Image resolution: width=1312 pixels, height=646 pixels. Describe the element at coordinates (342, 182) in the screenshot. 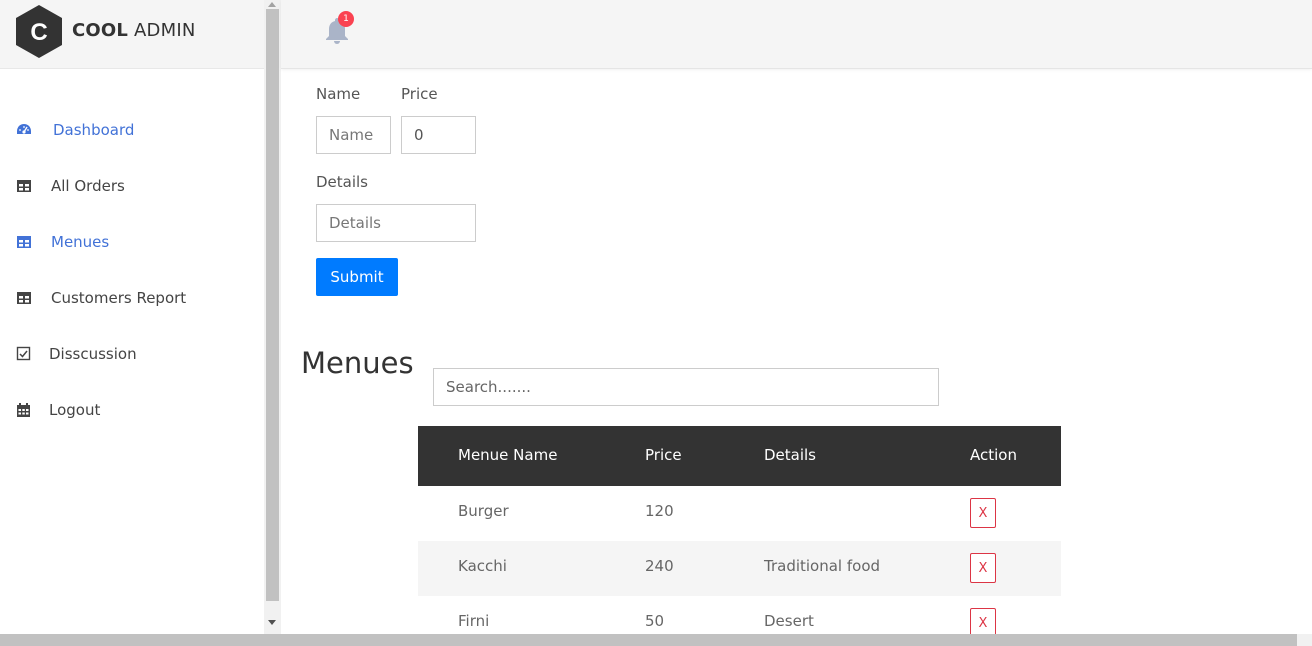

I see `details-label: Details` at that location.